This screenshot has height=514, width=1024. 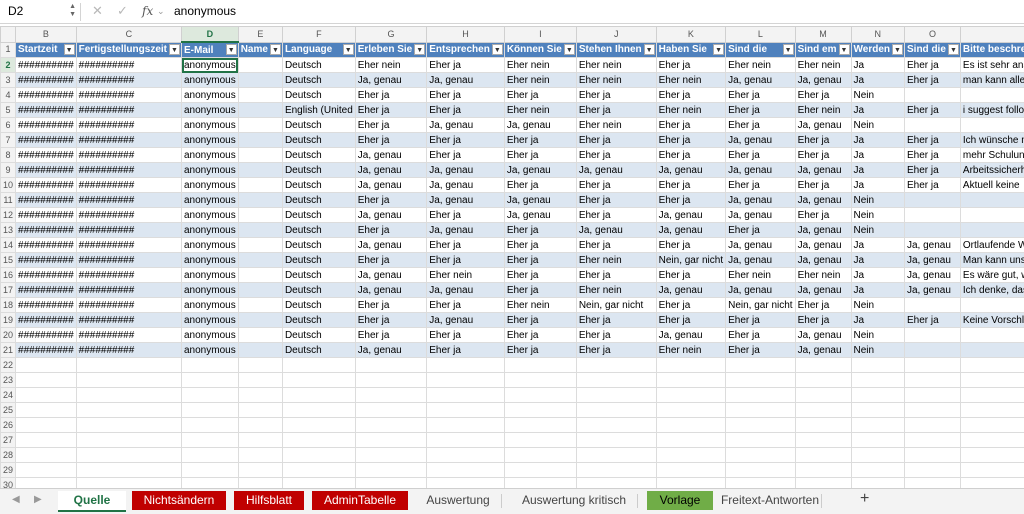 I want to click on row-number: 4, so click(x=8, y=95).